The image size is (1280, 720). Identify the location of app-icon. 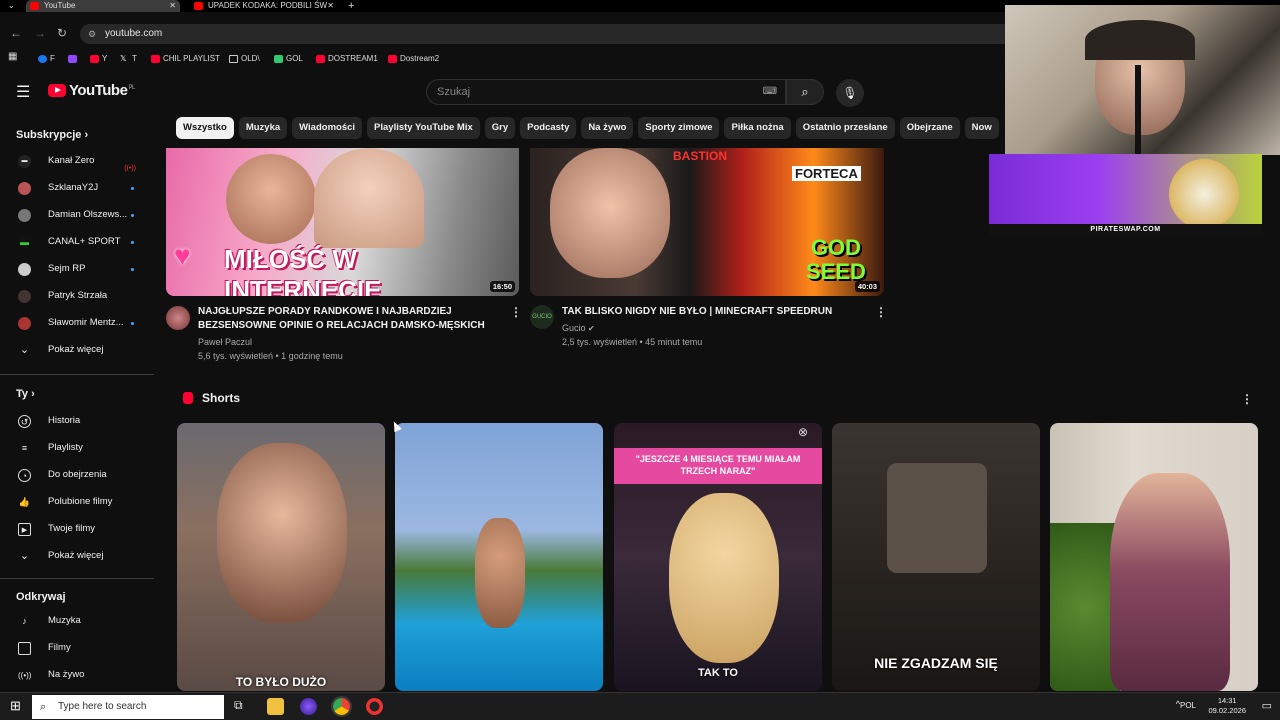
(308, 706).